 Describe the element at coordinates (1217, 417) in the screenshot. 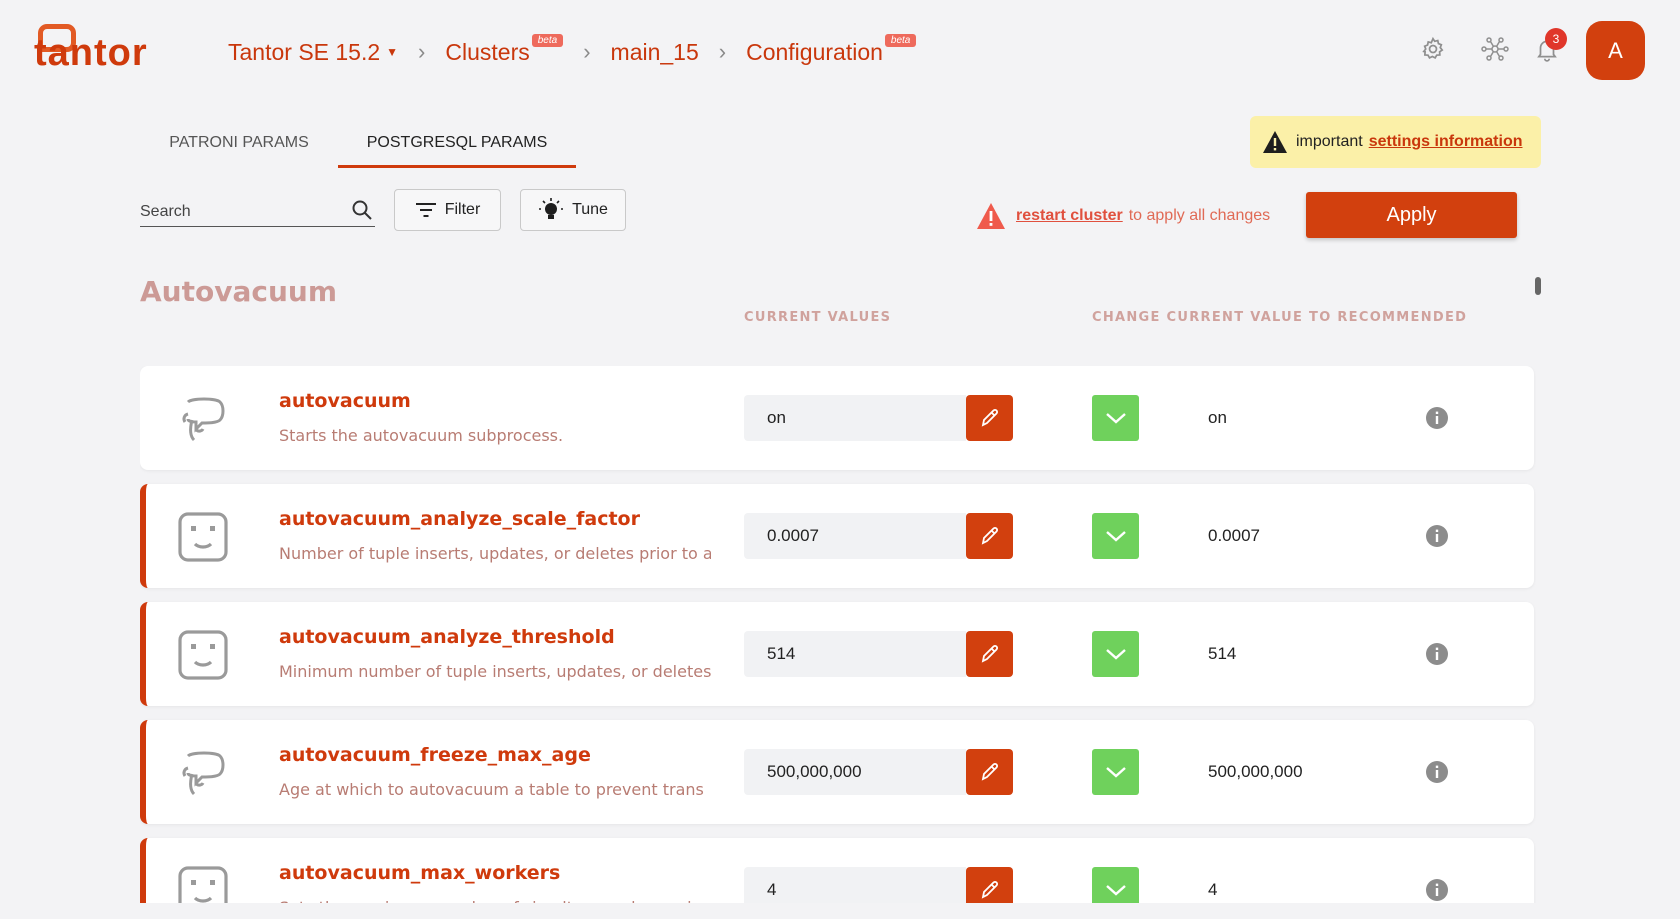

I see `recommended-value: on` at that location.